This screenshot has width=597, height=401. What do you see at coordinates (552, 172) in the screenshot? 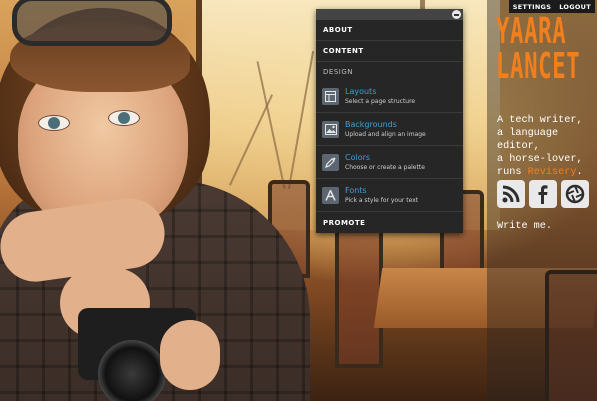
I see `revisery-link: Revisery` at bounding box center [552, 172].